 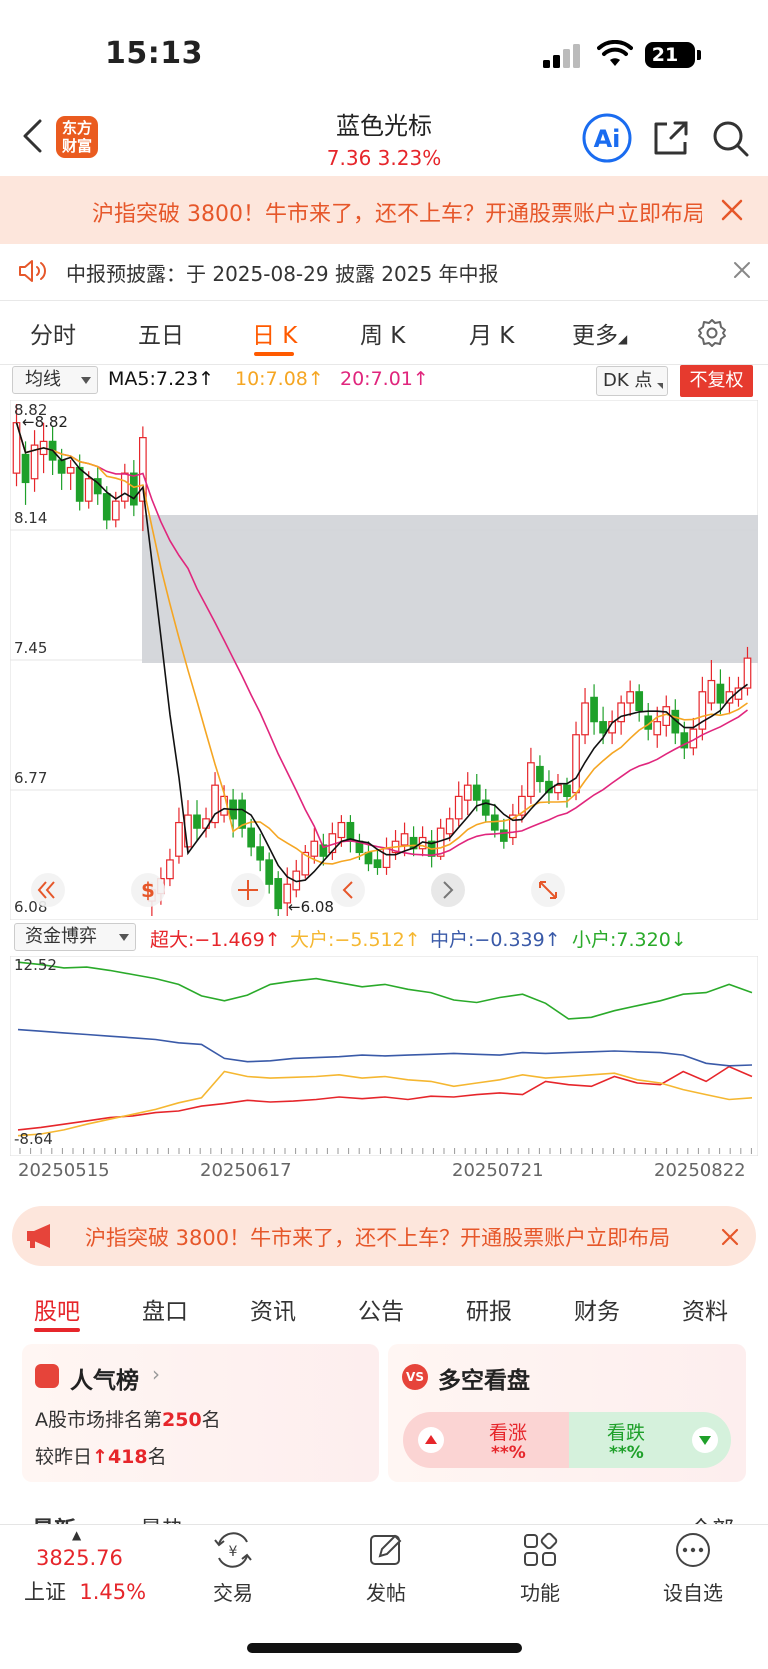 What do you see at coordinates (384, 1648) in the screenshot?
I see `home-indicator` at bounding box center [384, 1648].